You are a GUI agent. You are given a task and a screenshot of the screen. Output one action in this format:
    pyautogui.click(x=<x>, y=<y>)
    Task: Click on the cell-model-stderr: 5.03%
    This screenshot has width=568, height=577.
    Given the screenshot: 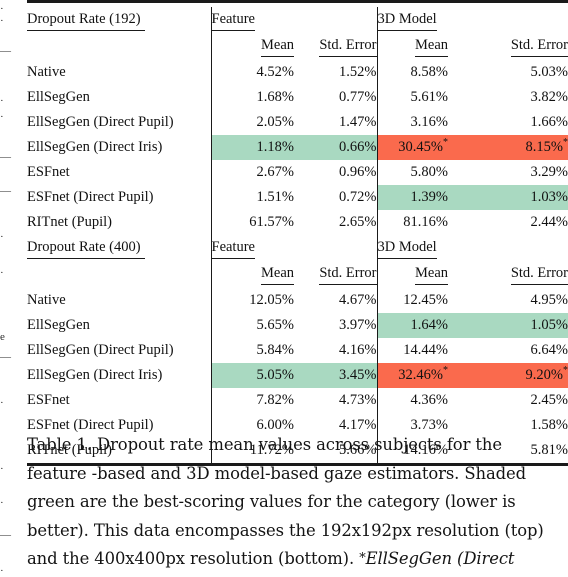 What is the action you would take?
    pyautogui.click(x=516, y=72)
    